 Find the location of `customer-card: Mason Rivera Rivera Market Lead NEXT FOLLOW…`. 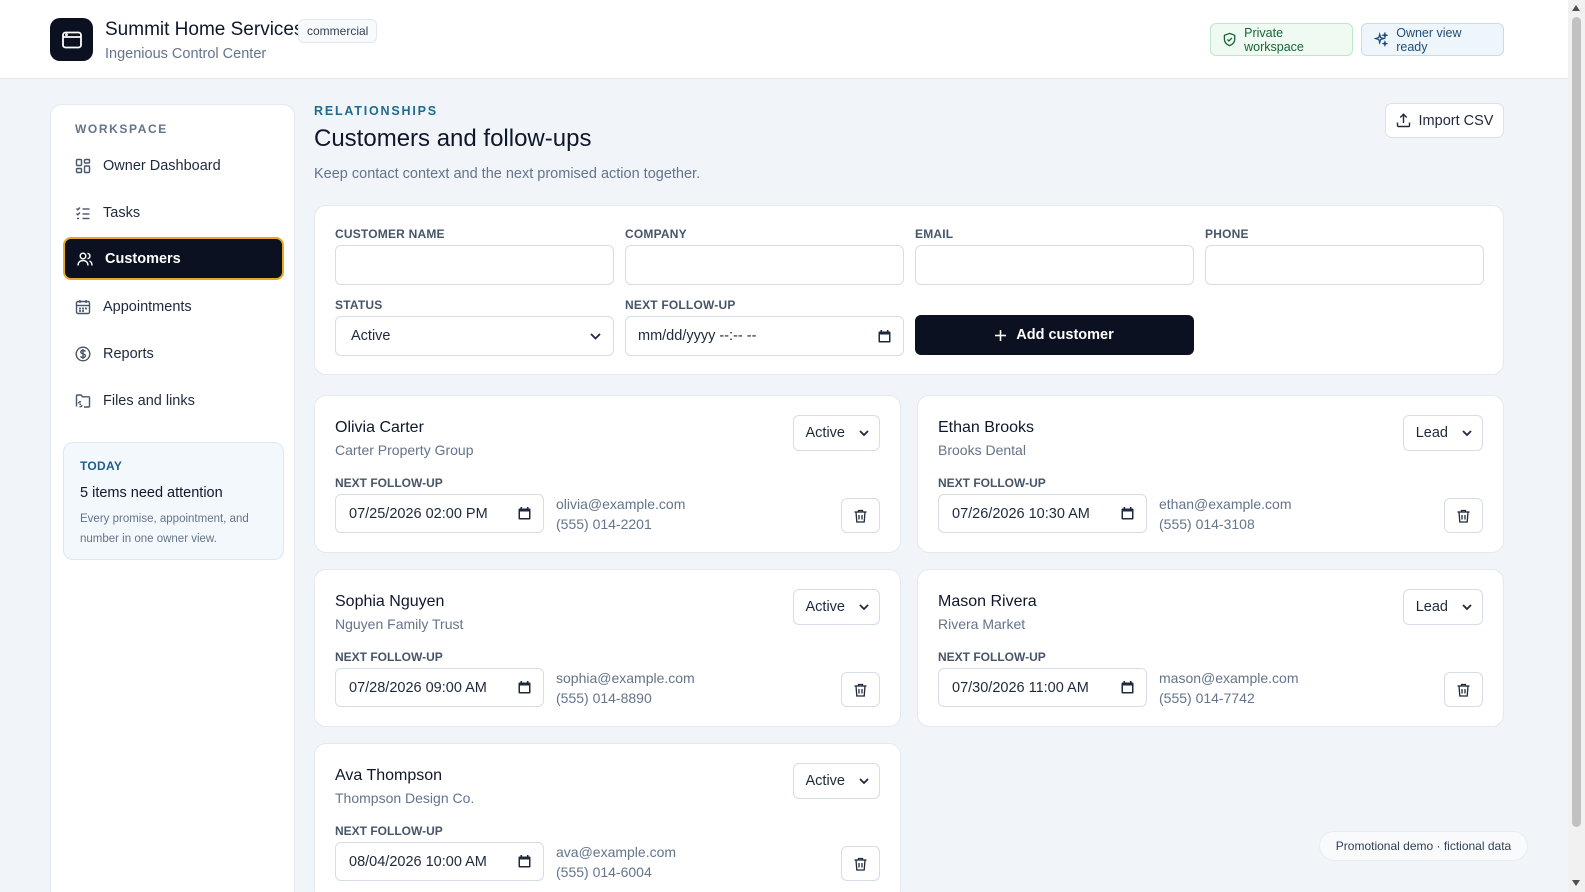

customer-card: Mason Rivera Rivera Market Lead NEXT FOLLOW… is located at coordinates (1210, 648).